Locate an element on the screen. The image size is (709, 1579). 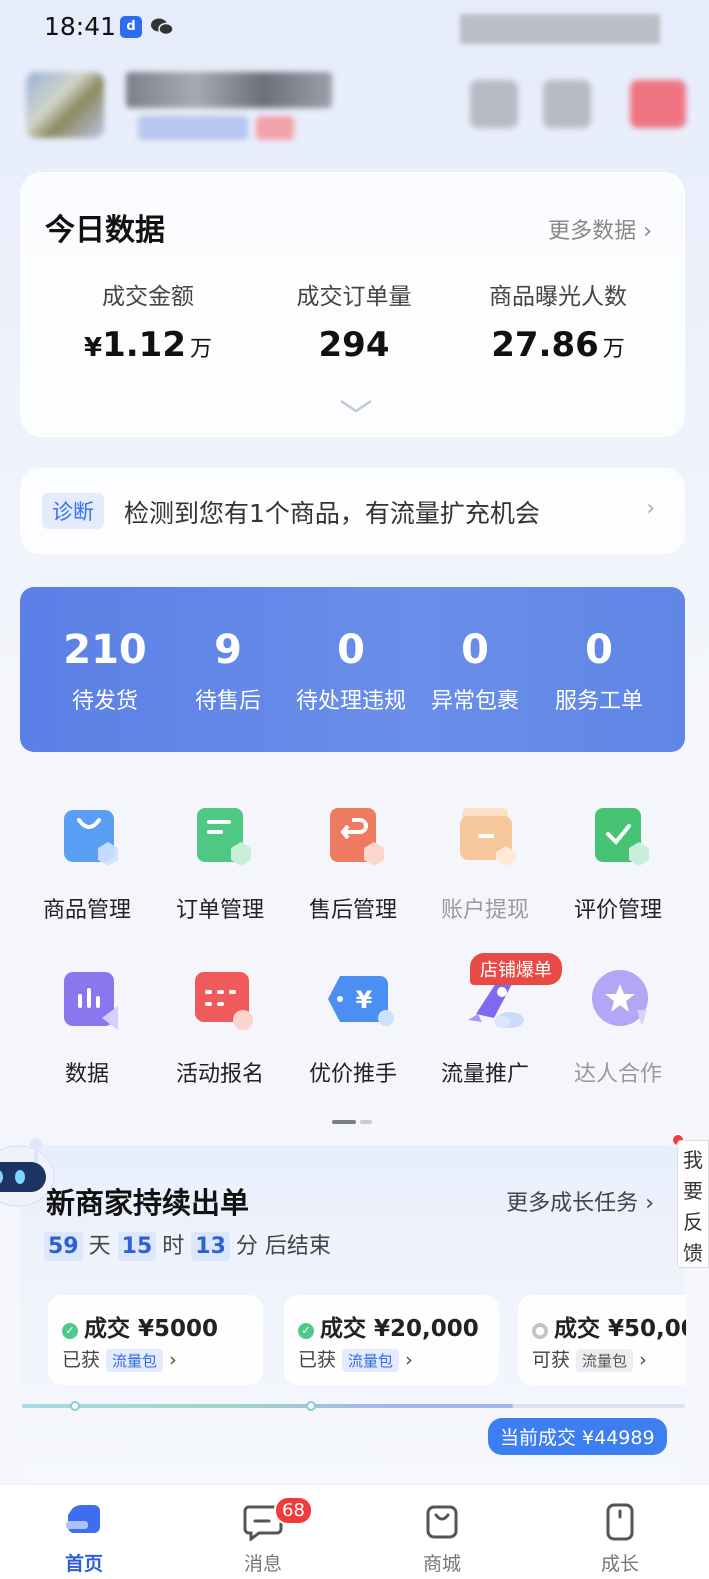
tab-growth: 成长 is located at coordinates (620, 1539).